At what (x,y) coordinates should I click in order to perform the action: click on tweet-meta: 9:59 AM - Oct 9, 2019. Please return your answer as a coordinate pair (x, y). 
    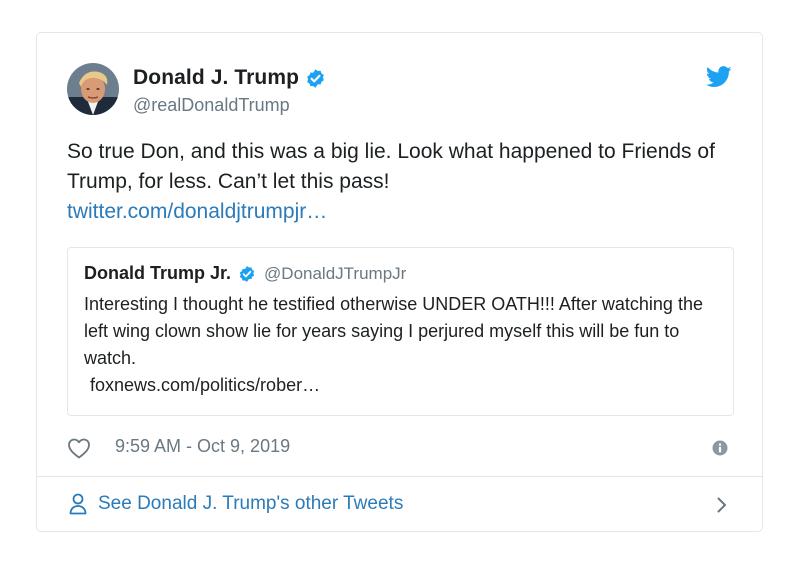
    Looking at the image, I should click on (399, 448).